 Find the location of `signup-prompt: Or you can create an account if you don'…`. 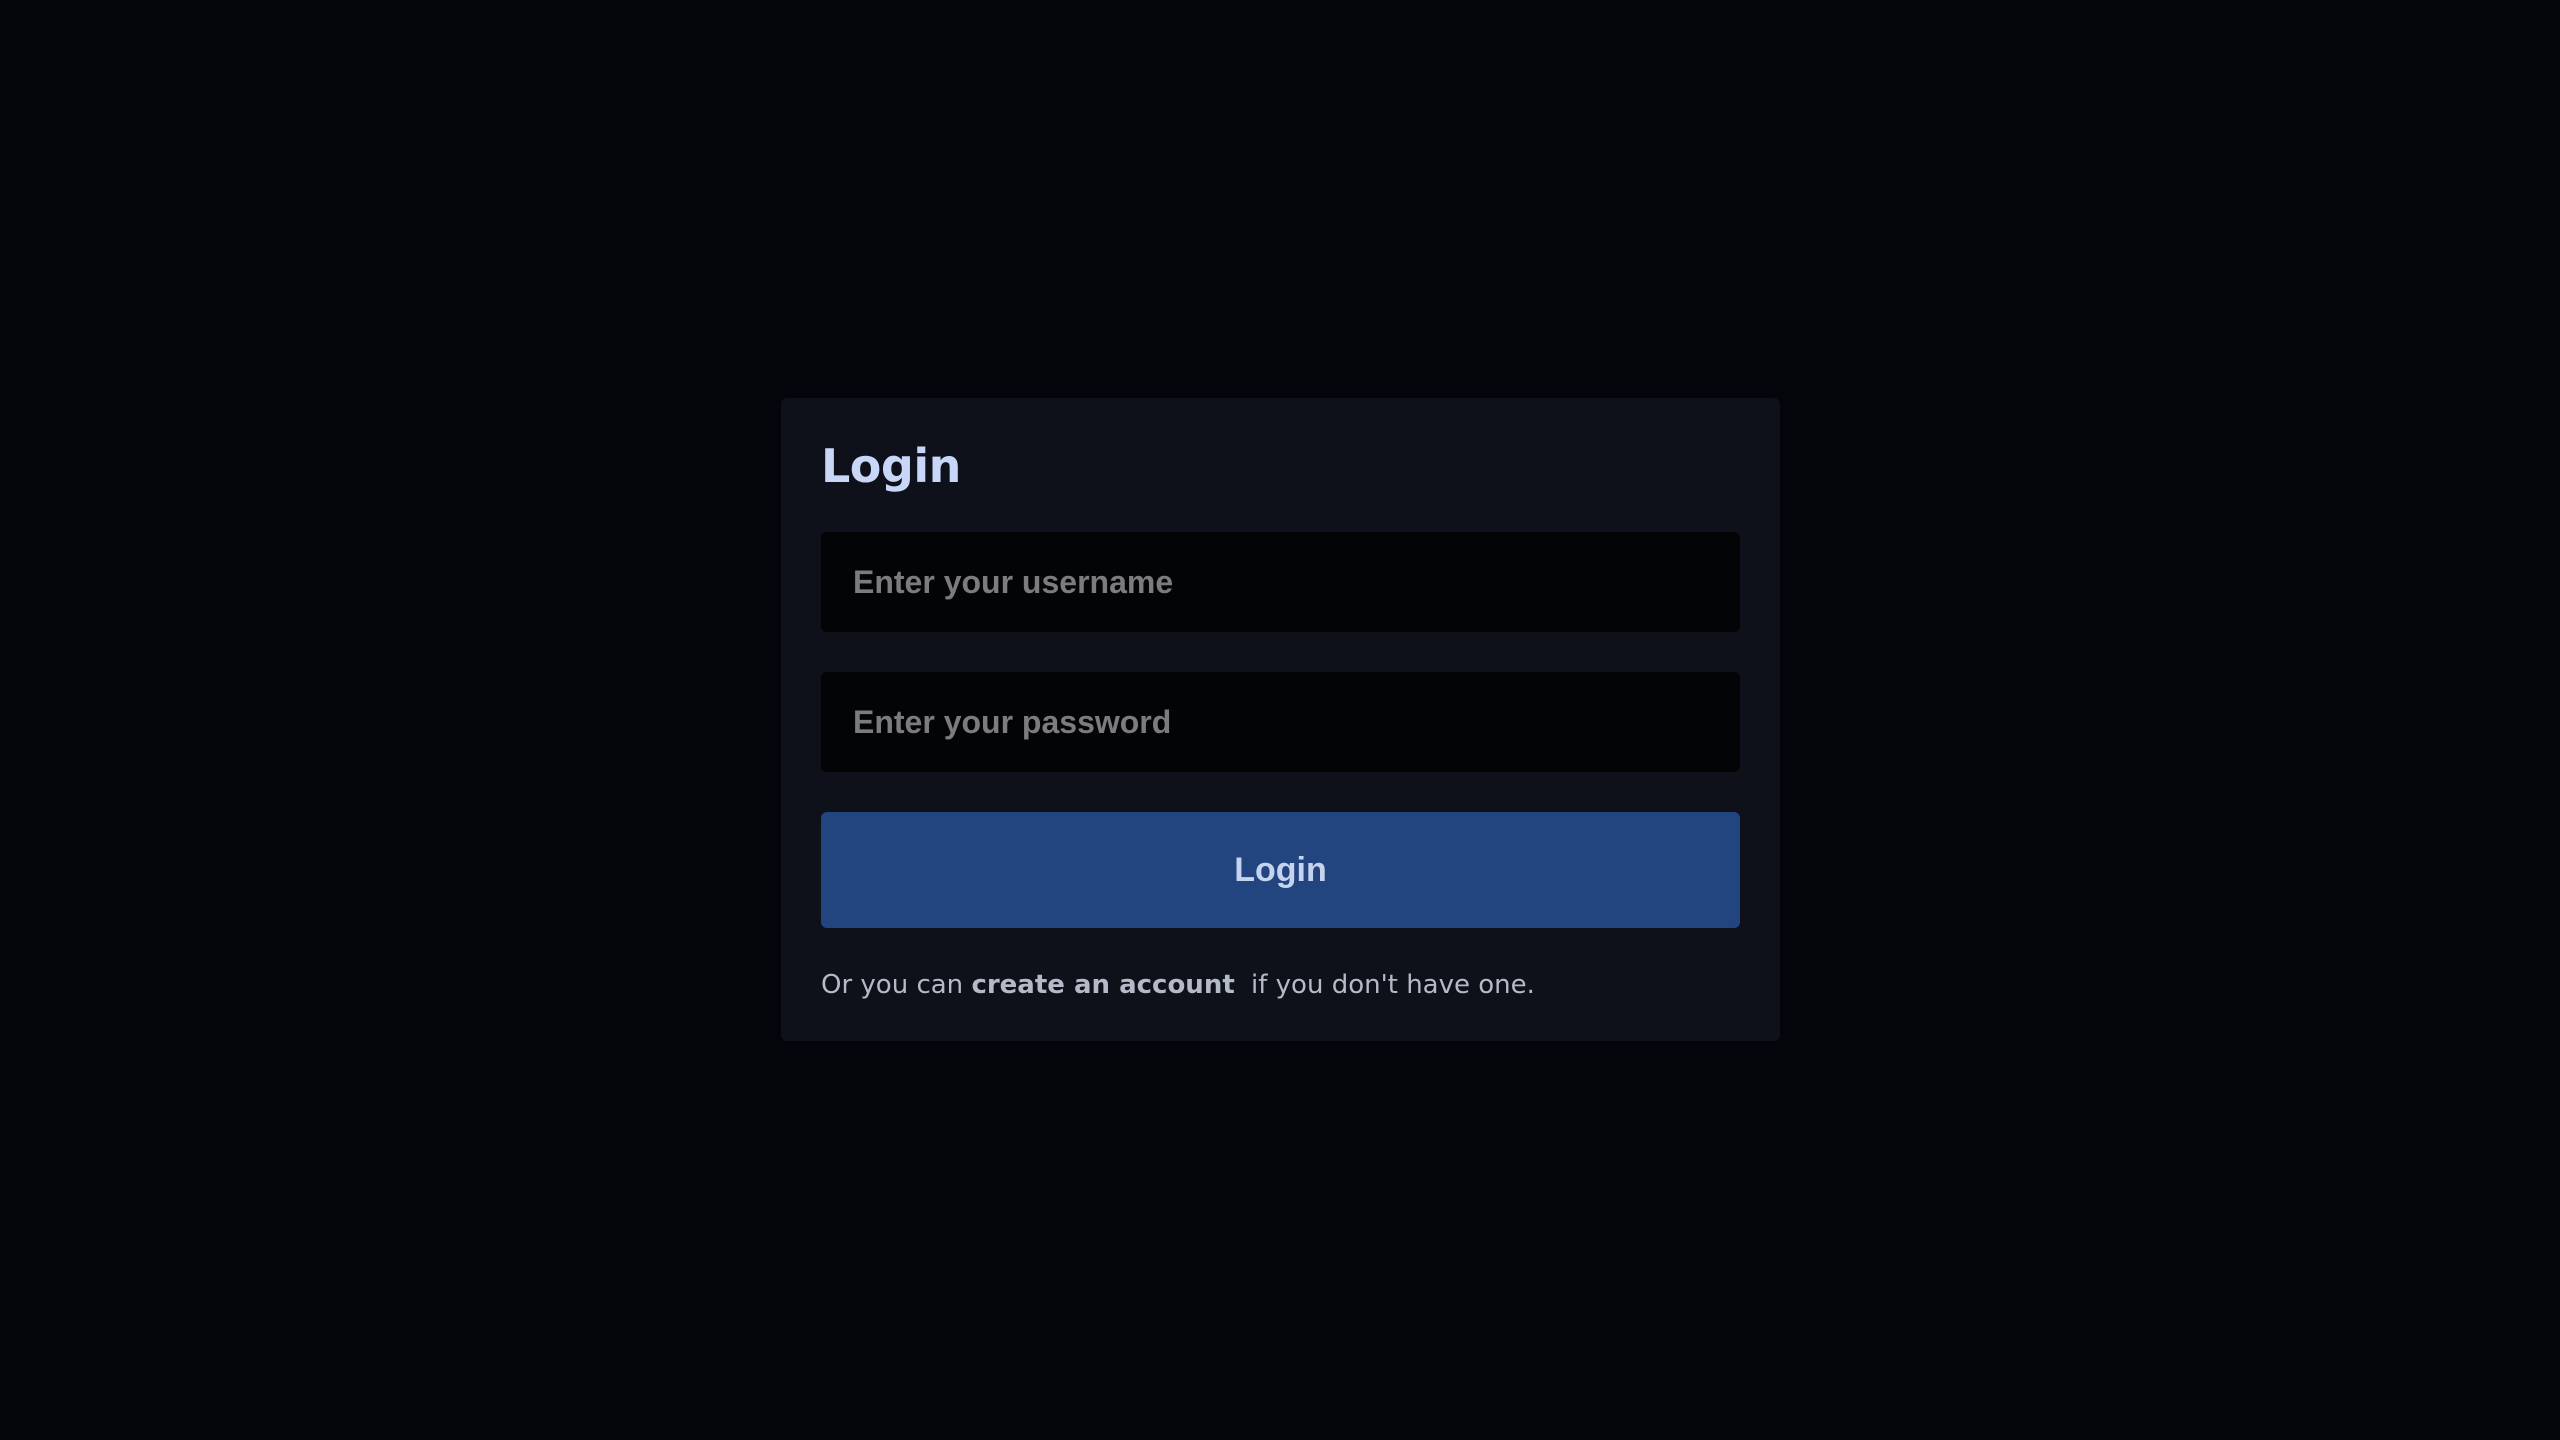

signup-prompt: Or you can create an account if you don'… is located at coordinates (1280, 985).